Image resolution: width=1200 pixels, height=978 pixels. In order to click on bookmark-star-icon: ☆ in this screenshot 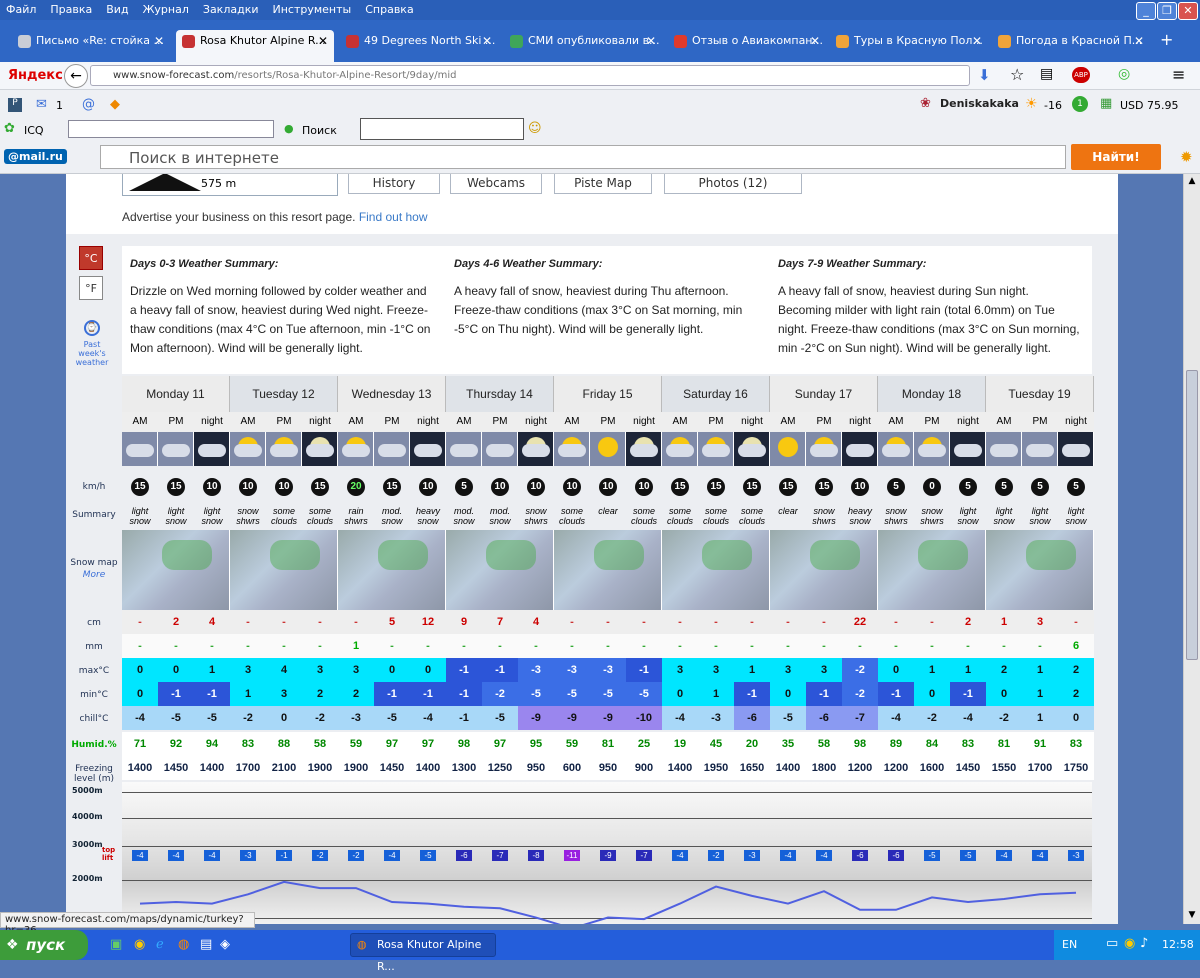, I will do `click(1017, 74)`.